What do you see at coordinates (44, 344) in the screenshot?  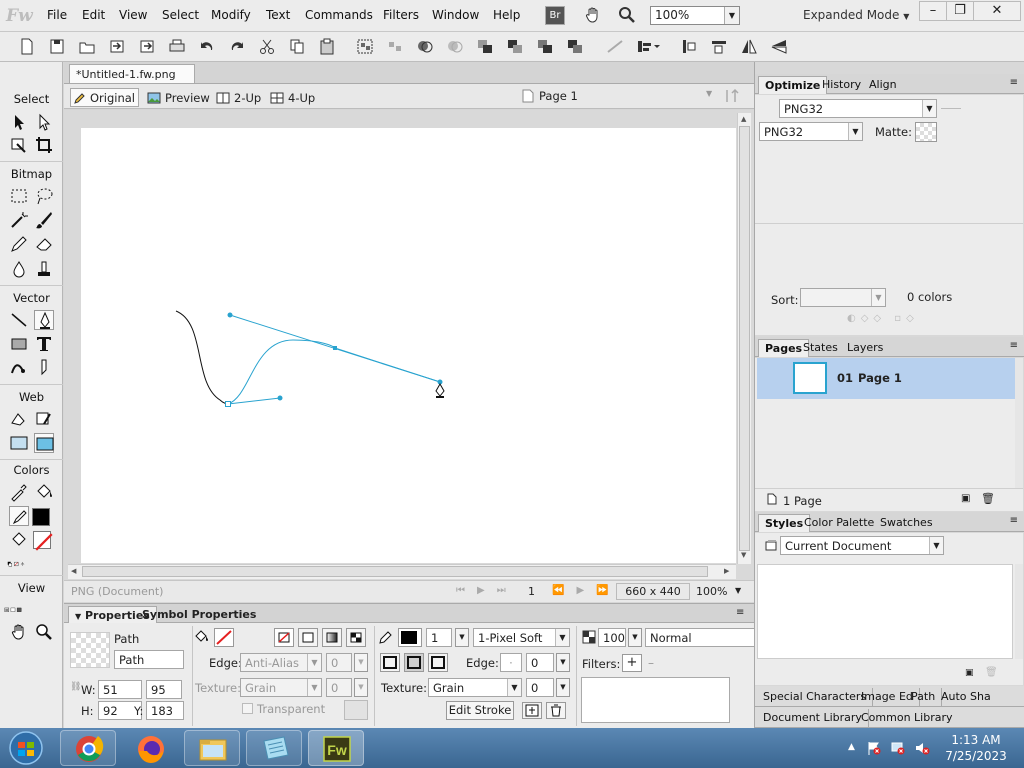 I see `text-icon` at bounding box center [44, 344].